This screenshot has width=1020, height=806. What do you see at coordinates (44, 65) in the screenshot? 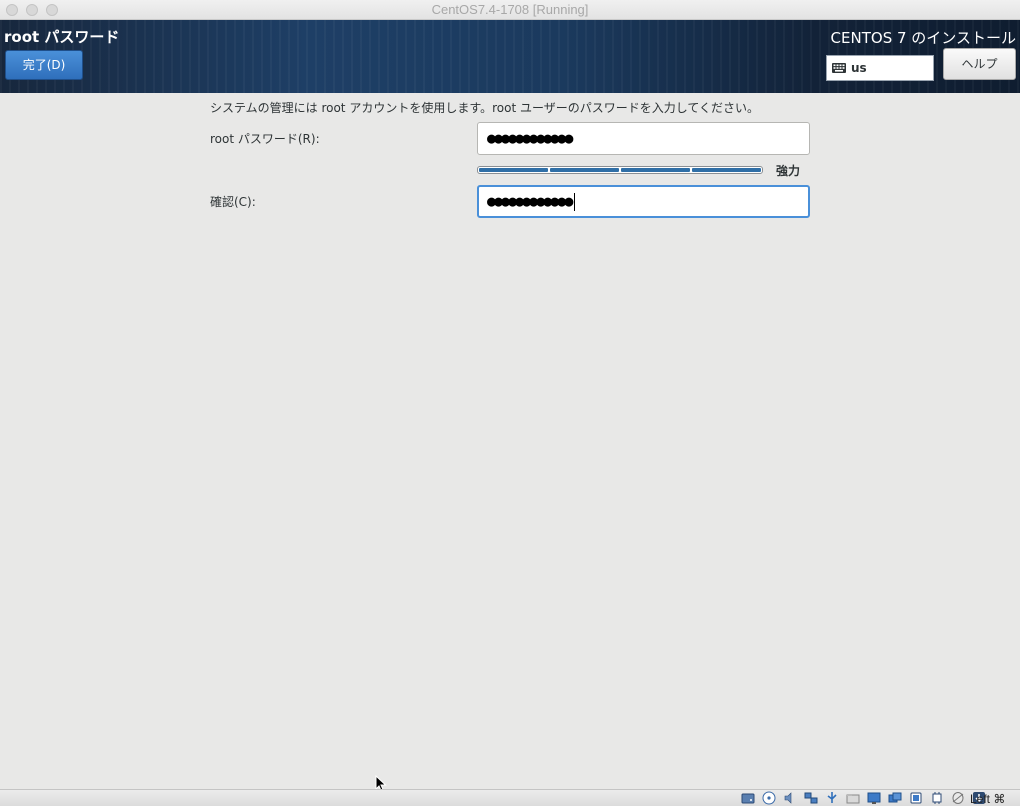
I see `done-button: 完了(D)` at bounding box center [44, 65].